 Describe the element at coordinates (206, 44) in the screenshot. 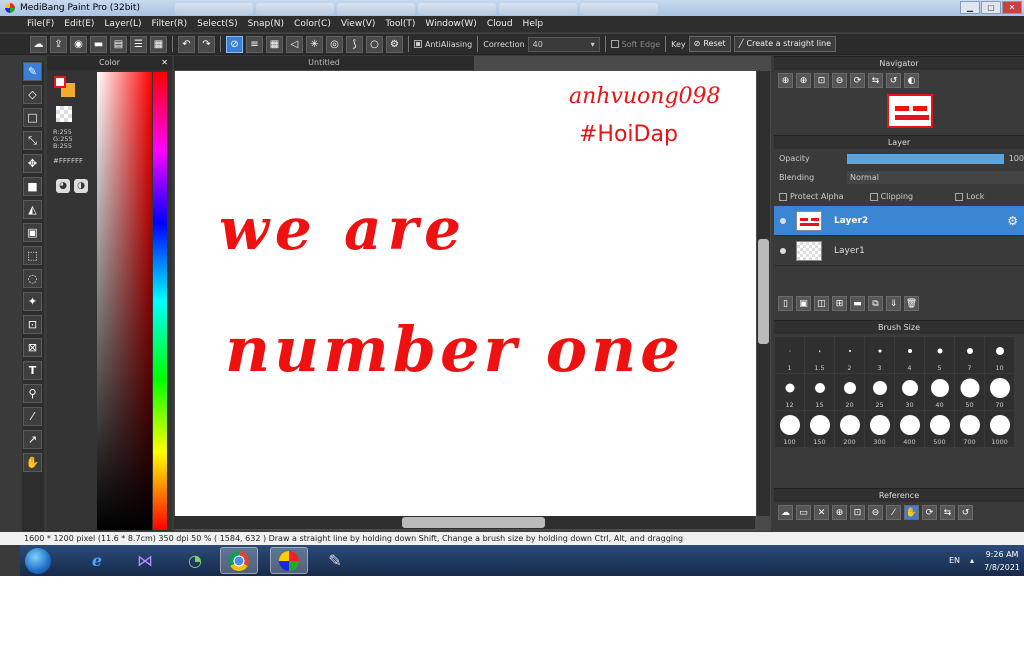

I see `redo-icon: ↷` at that location.